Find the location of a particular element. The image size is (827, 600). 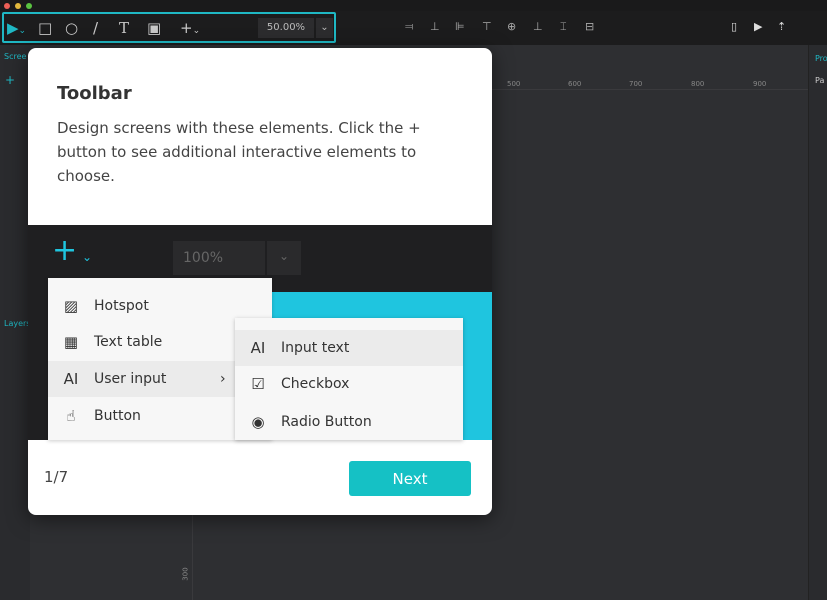

input-text-icon: AI is located at coordinates (258, 348).